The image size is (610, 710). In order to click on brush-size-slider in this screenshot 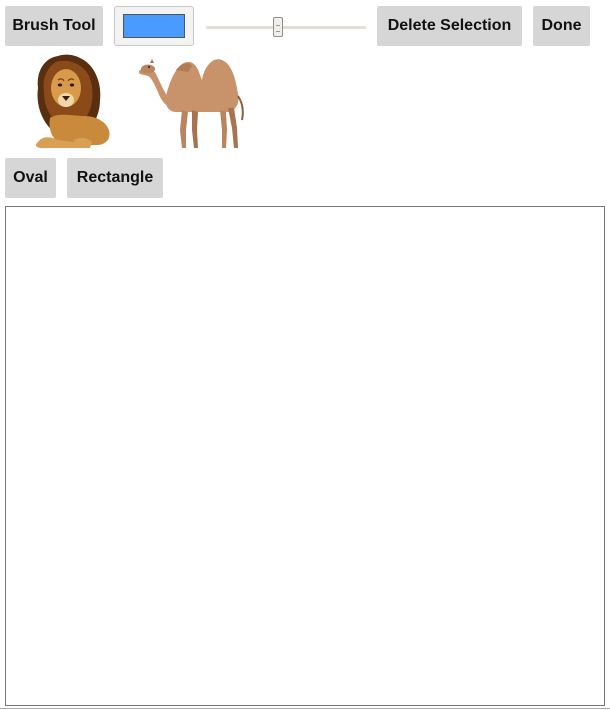, I will do `click(286, 27)`.